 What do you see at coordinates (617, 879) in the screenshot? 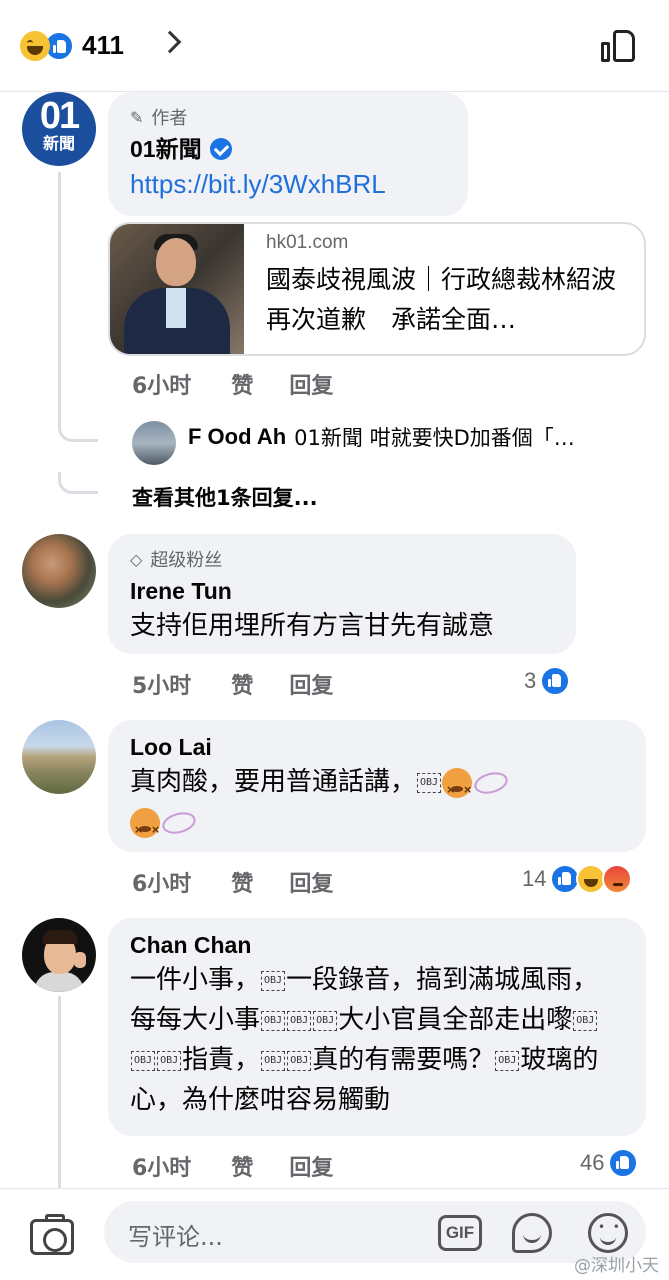
I see `angry-icon` at bounding box center [617, 879].